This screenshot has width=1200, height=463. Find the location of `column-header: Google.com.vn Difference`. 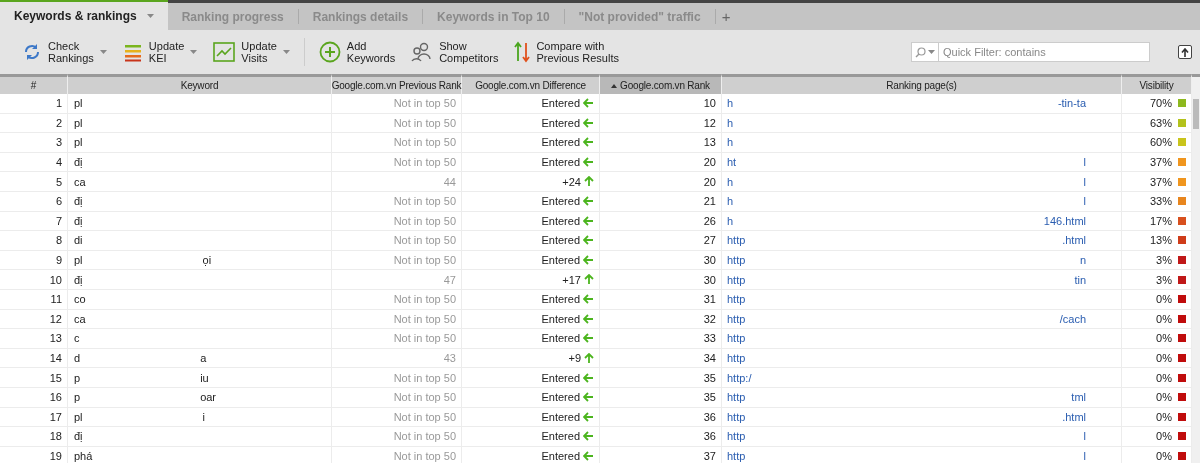

column-header: Google.com.vn Difference is located at coordinates (531, 84).